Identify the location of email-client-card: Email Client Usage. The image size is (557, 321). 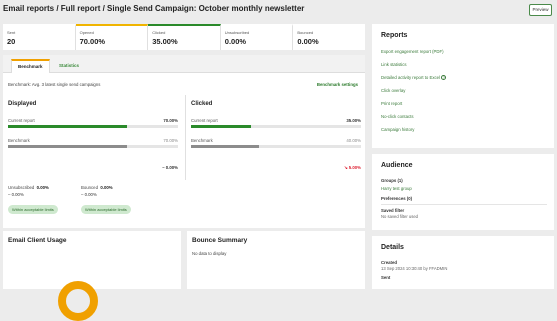
(92, 276).